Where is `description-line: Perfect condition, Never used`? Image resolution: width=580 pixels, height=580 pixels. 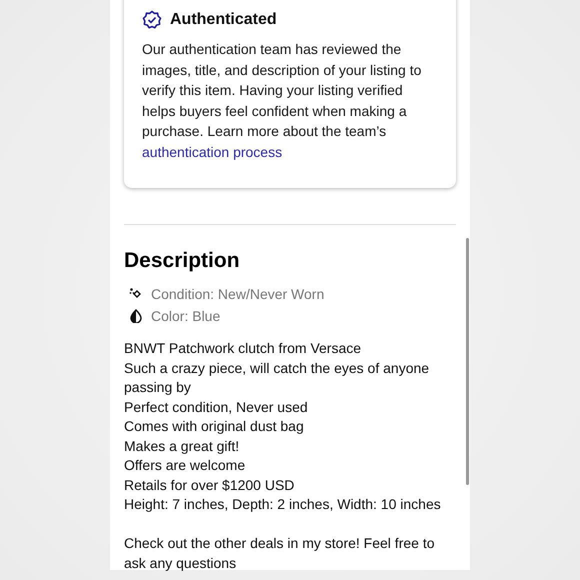
description-line: Perfect condition, Never used is located at coordinates (216, 407).